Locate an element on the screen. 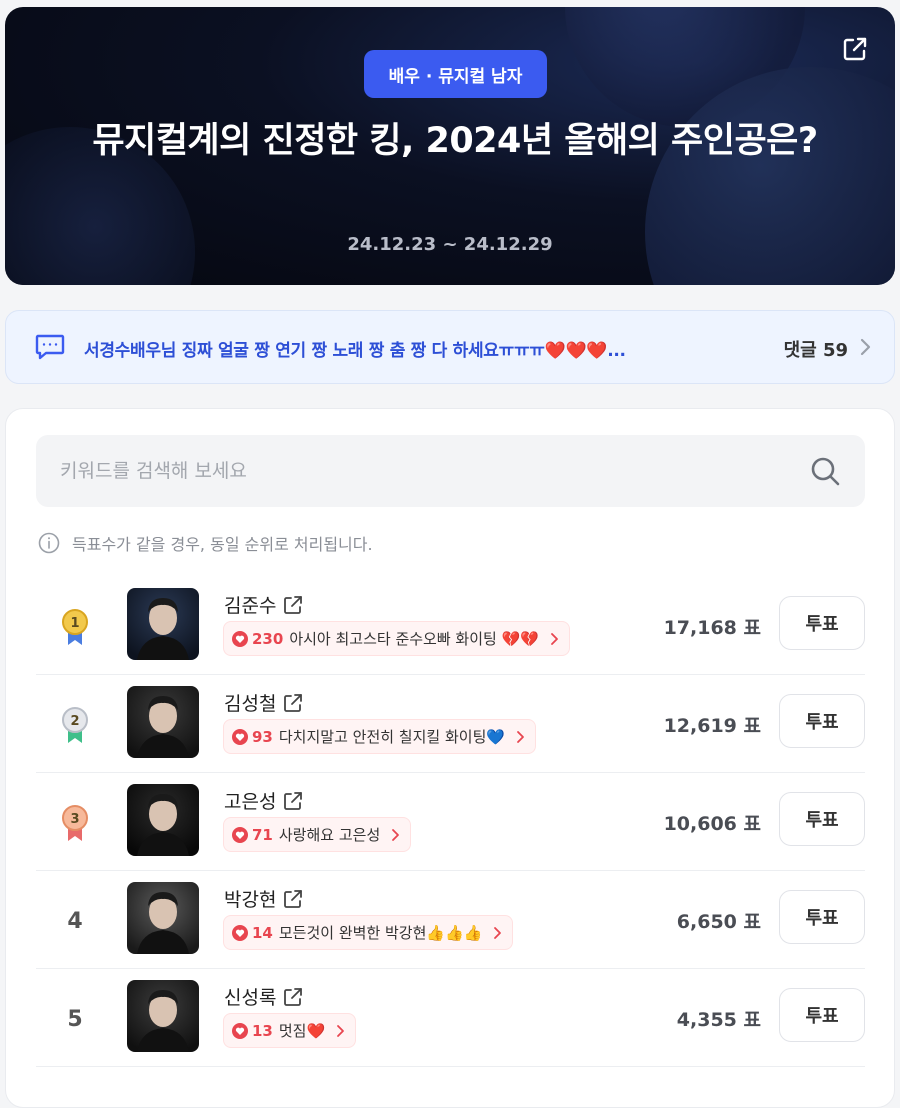 This screenshot has height=1108, width=900. candidate-row: 5 신성록 13 멋짐❤️ 4,355 표 투표 is located at coordinates (450, 1018).